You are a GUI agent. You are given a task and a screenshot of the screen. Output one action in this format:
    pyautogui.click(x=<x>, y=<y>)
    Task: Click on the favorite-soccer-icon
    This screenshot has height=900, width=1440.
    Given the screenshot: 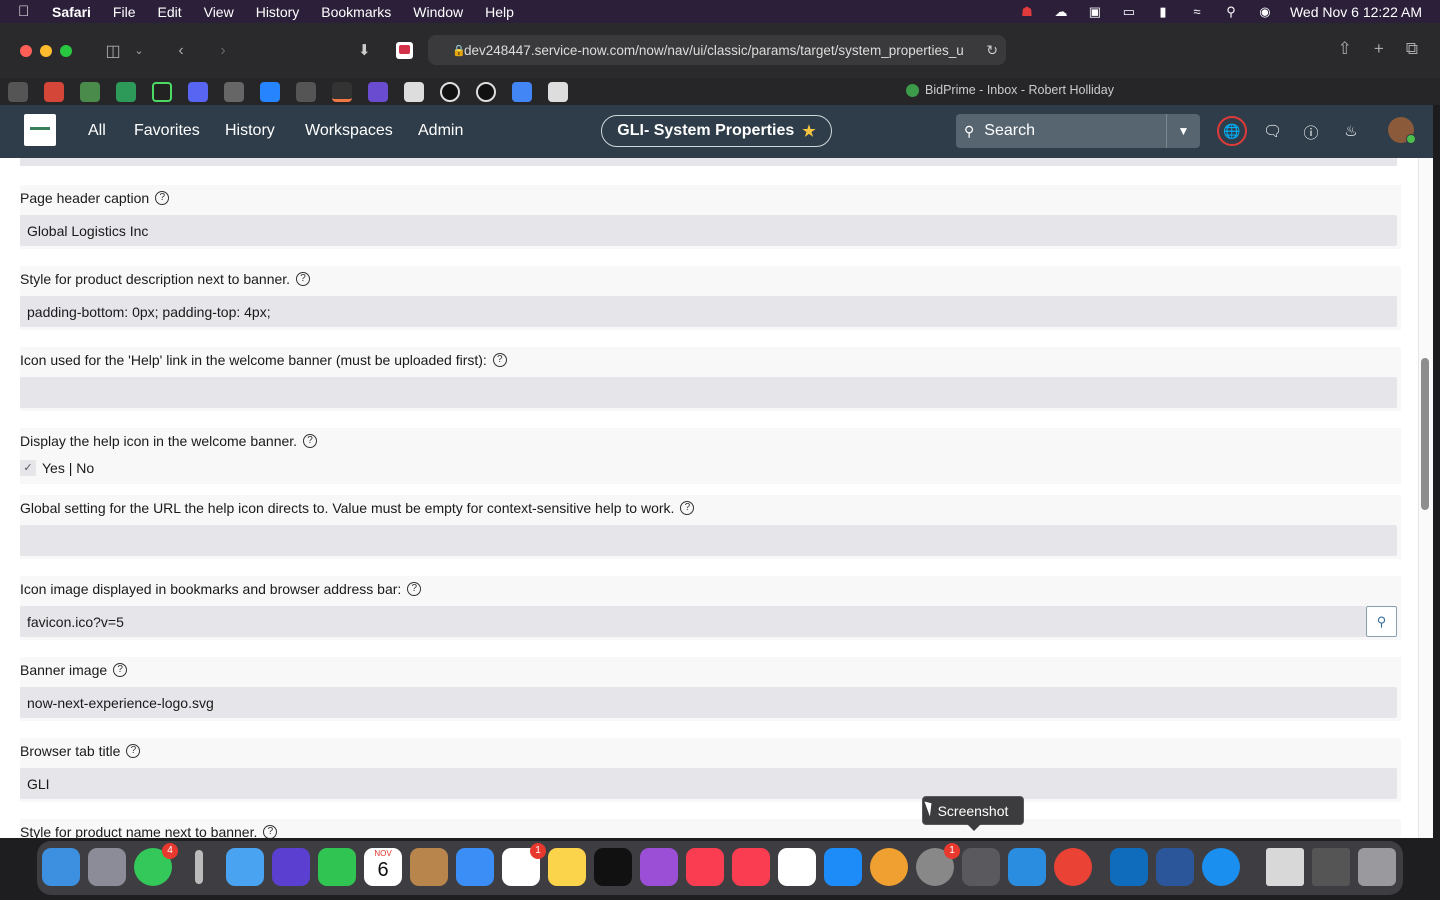 What is the action you would take?
    pyautogui.click(x=414, y=92)
    